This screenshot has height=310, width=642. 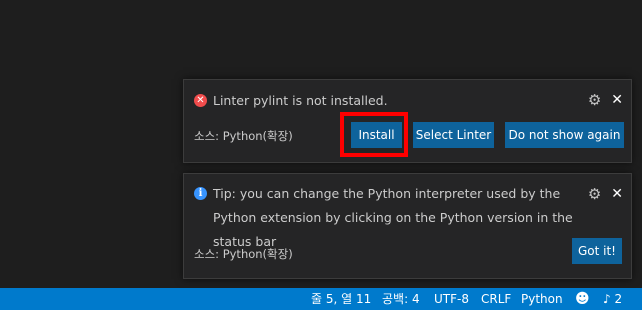 I want to click on notification-message: Linter pylint is not installed., so click(x=300, y=100).